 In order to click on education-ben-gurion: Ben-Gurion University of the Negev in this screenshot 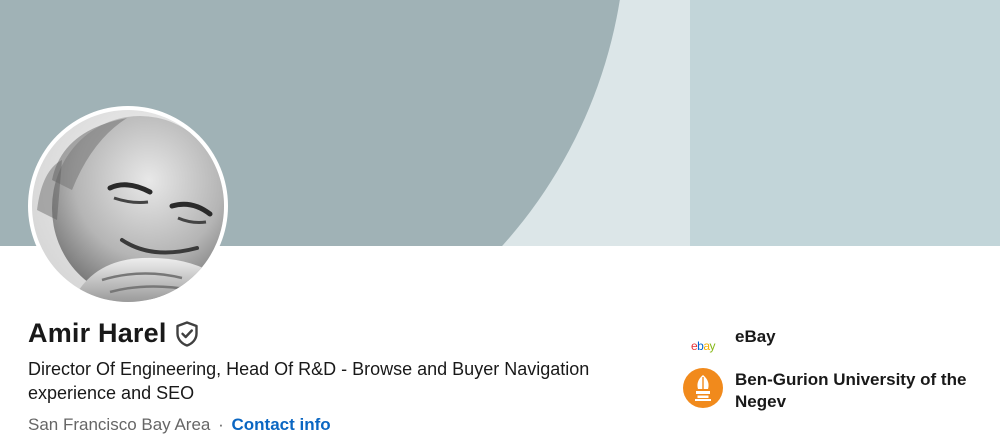, I will do `click(829, 390)`.